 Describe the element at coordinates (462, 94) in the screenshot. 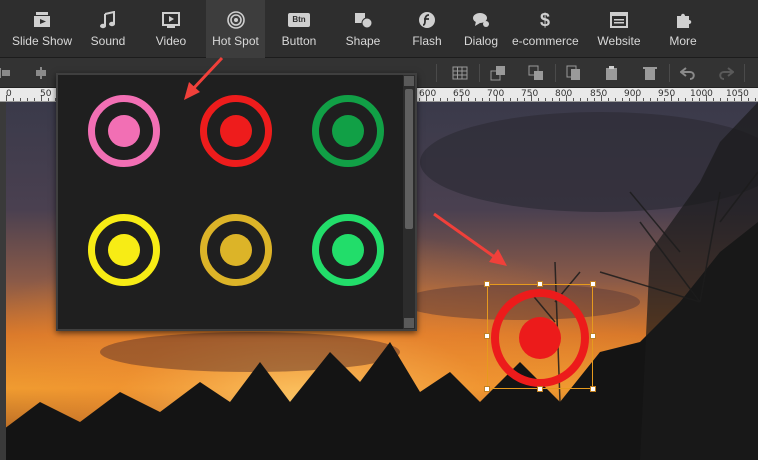

I see `ruler-label: 650` at that location.